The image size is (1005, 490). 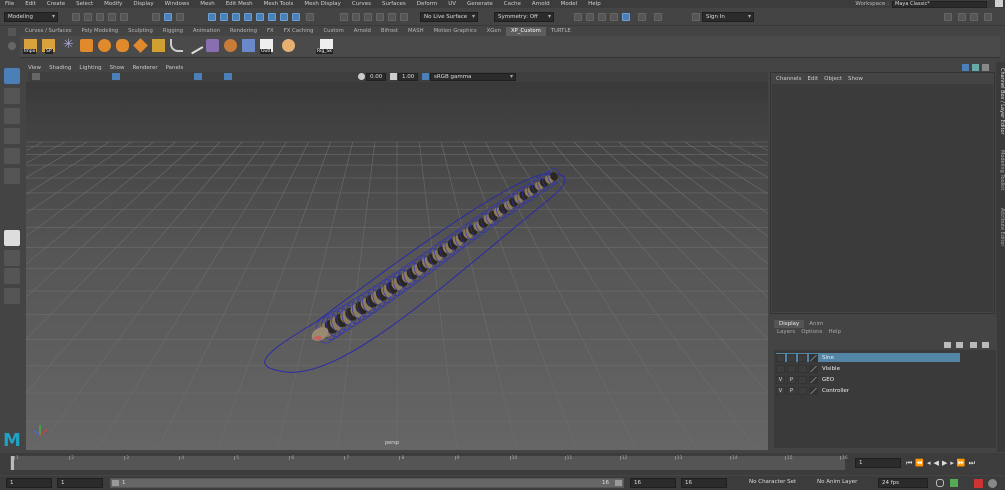 I want to click on smooth-shade-icon, so click(x=198, y=76).